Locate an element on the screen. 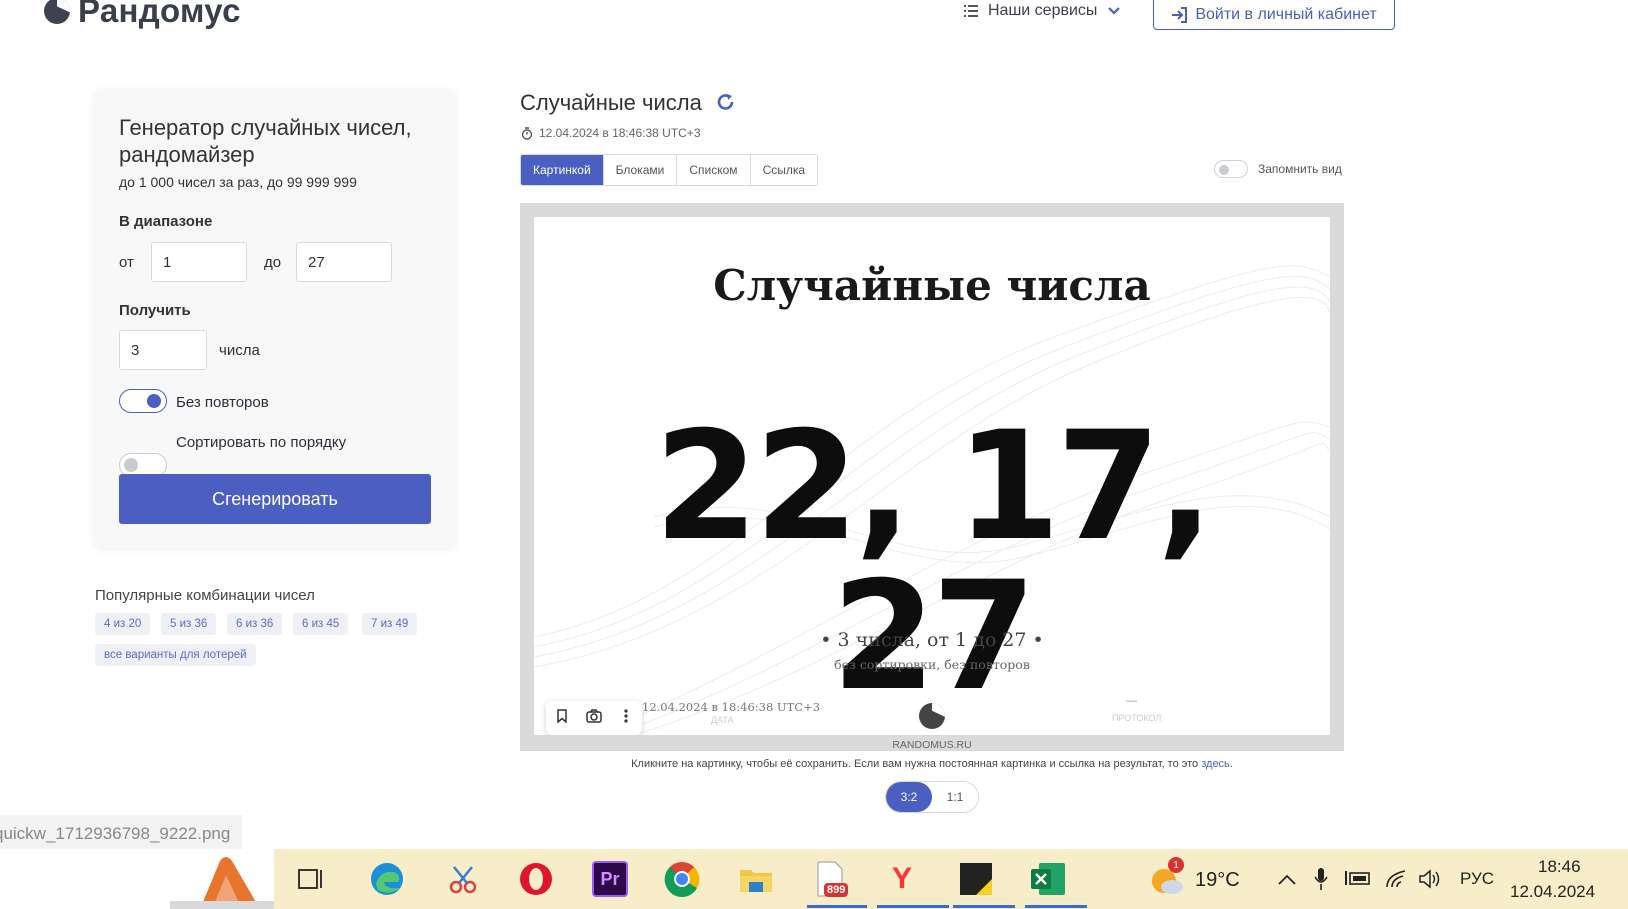  clock-time: 18:46 is located at coordinates (1559, 867).